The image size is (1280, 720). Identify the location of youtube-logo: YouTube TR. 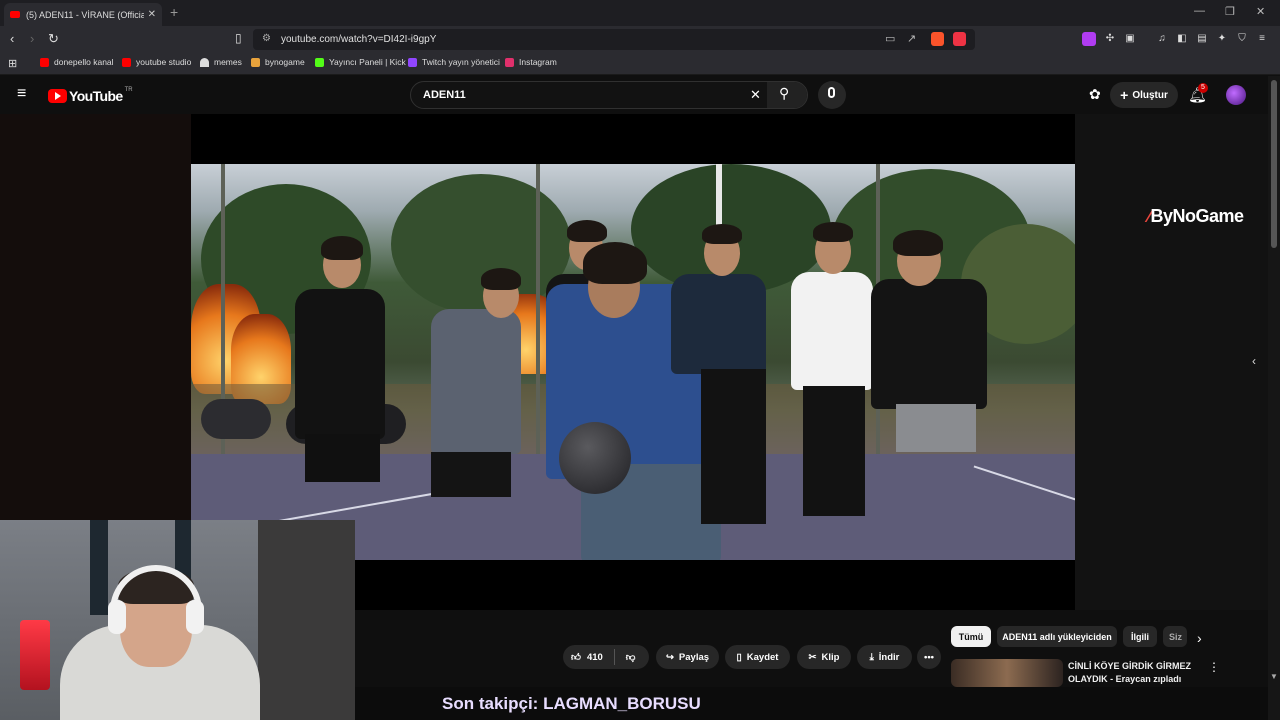
(90, 95).